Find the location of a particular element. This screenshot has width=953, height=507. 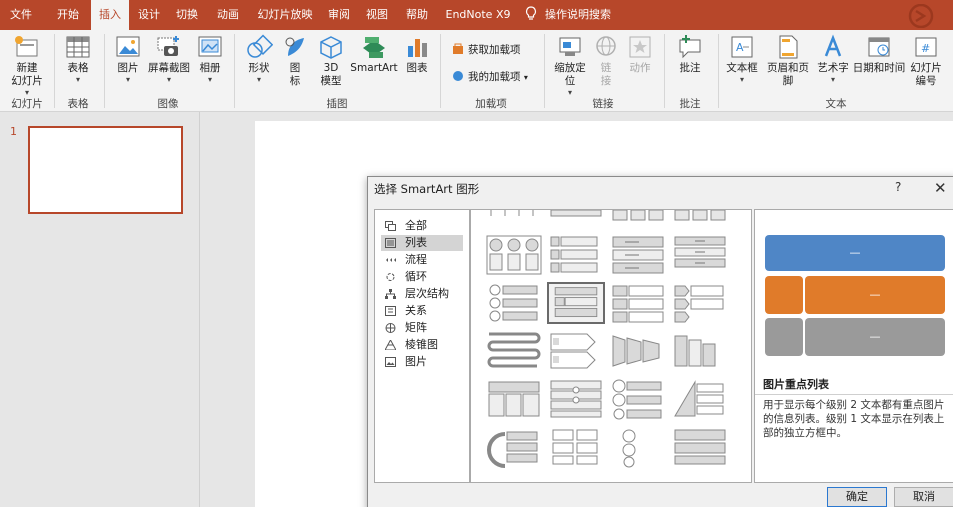

category-cycle: 循环 is located at coordinates (422, 277).